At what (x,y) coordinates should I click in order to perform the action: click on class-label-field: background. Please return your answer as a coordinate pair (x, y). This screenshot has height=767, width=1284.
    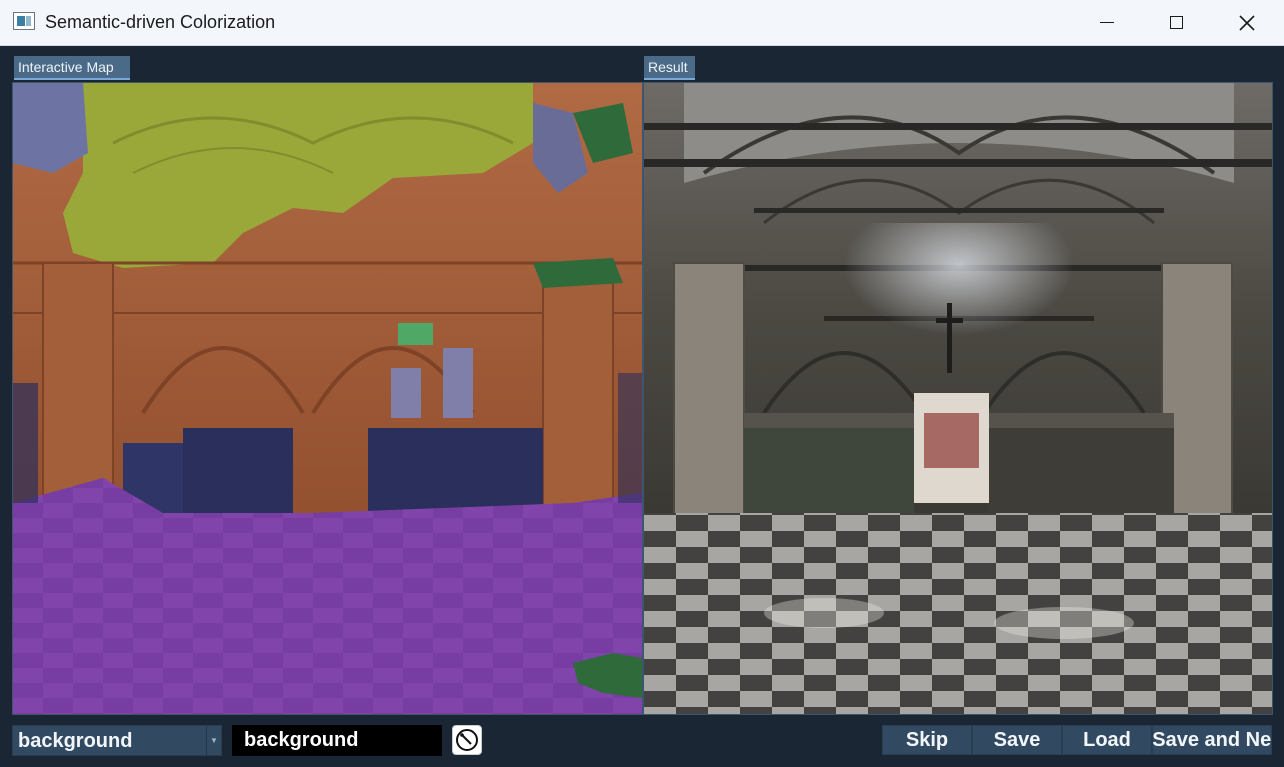
    Looking at the image, I should click on (337, 740).